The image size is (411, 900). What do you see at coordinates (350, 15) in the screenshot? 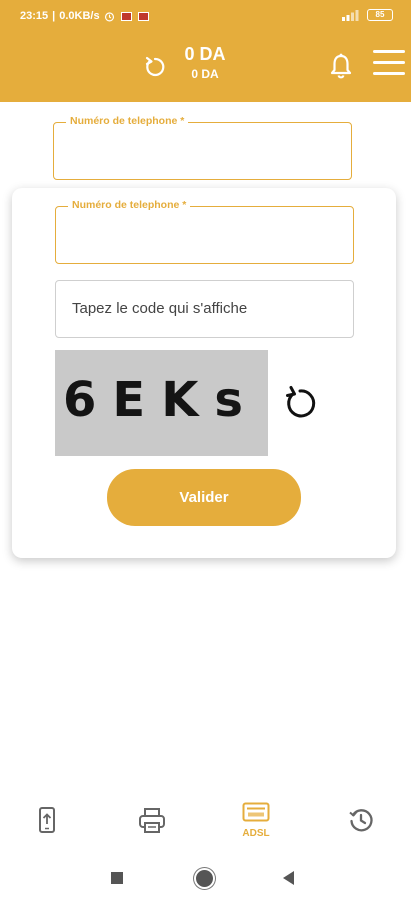
I see `signal-icon` at bounding box center [350, 15].